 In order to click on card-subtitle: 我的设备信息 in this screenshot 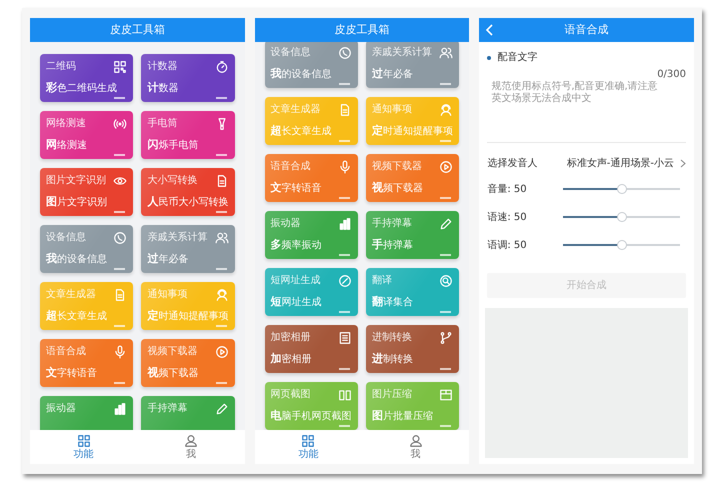, I will do `click(77, 259)`.